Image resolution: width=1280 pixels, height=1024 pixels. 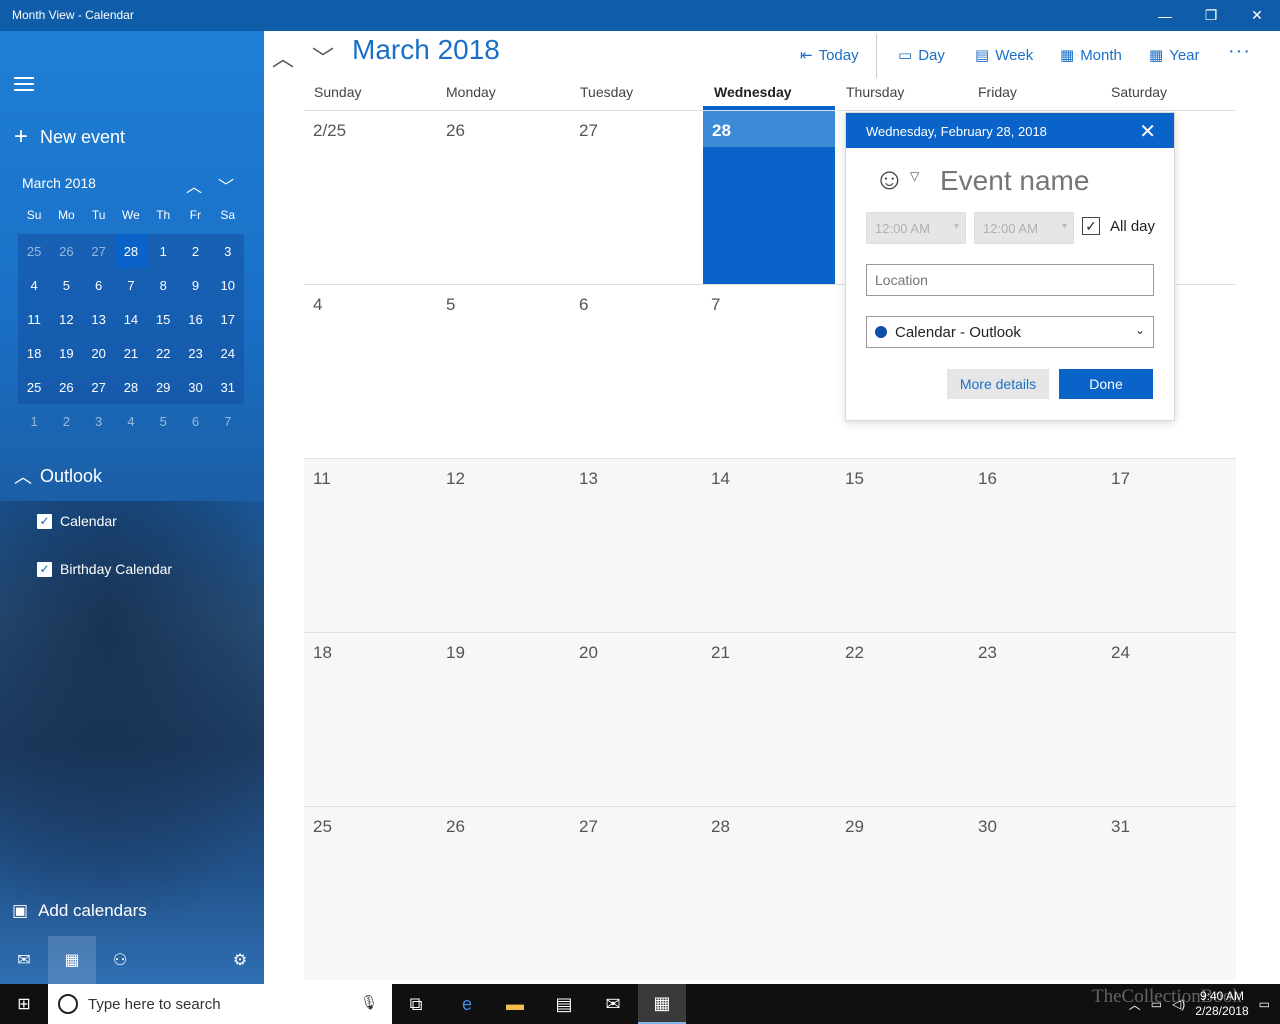 I want to click on windows-start-icon: ⊞, so click(x=24, y=1004).